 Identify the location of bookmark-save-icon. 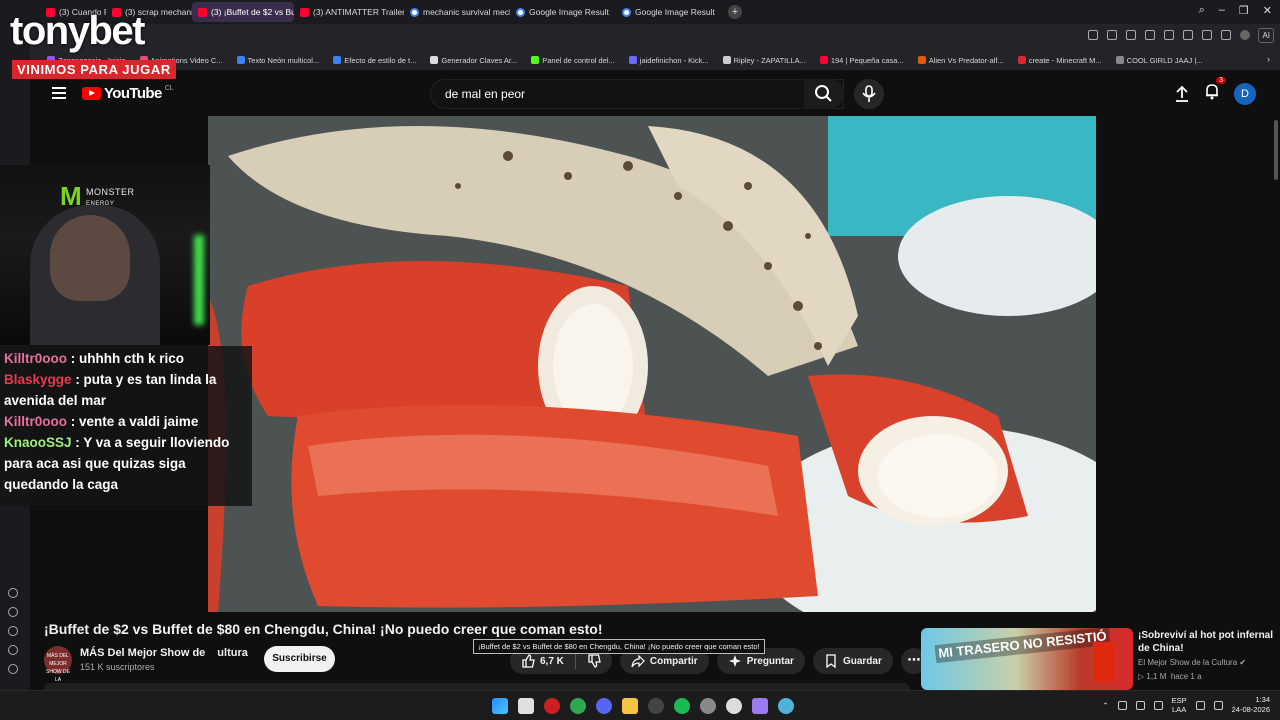
(831, 661).